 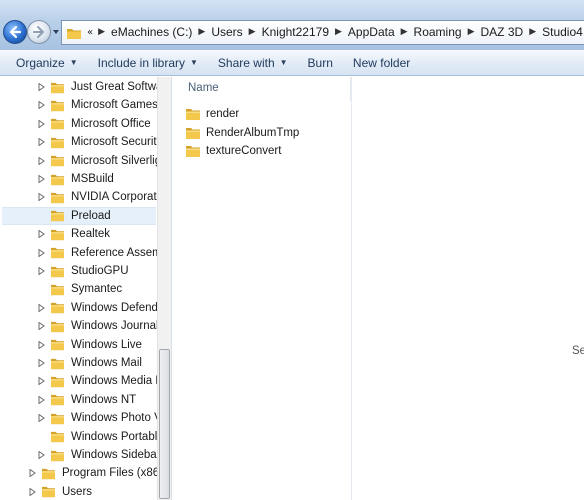 I want to click on sidebar-item: Microsoft Security Client, so click(x=85, y=142).